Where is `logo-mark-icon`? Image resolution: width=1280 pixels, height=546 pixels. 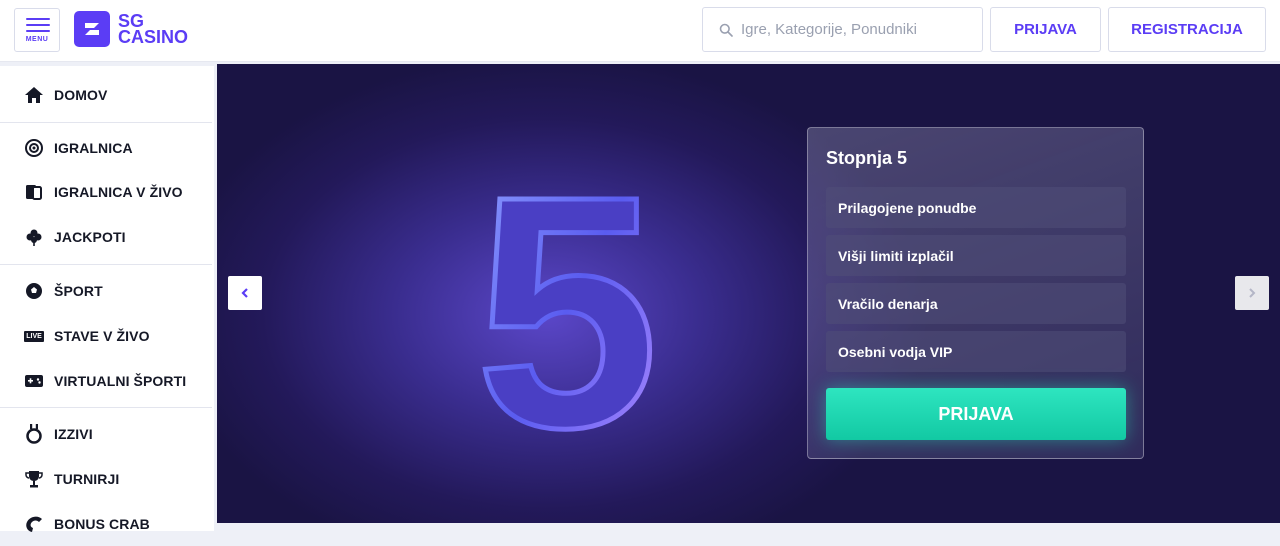
logo-mark-icon is located at coordinates (92, 29).